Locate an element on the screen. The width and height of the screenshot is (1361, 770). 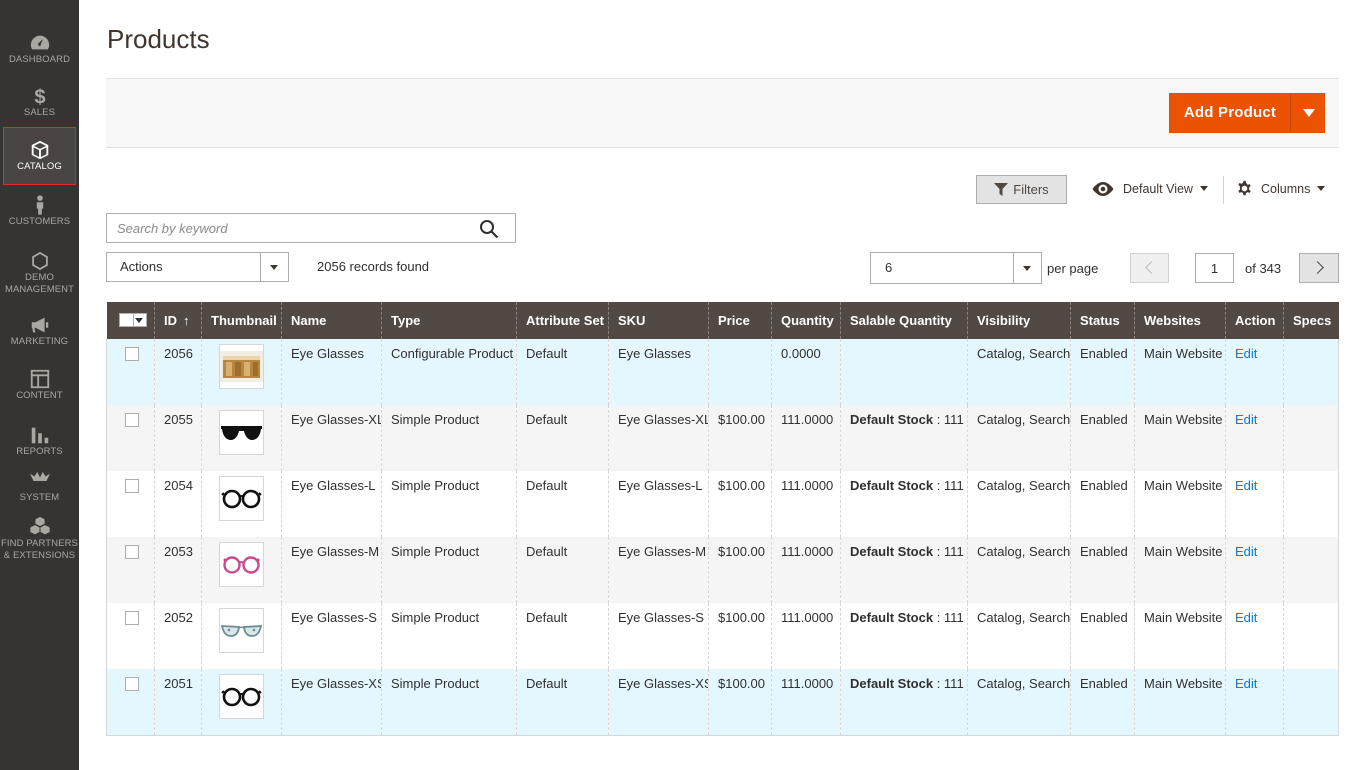
column-header-specs: Specs is located at coordinates (1311, 320).